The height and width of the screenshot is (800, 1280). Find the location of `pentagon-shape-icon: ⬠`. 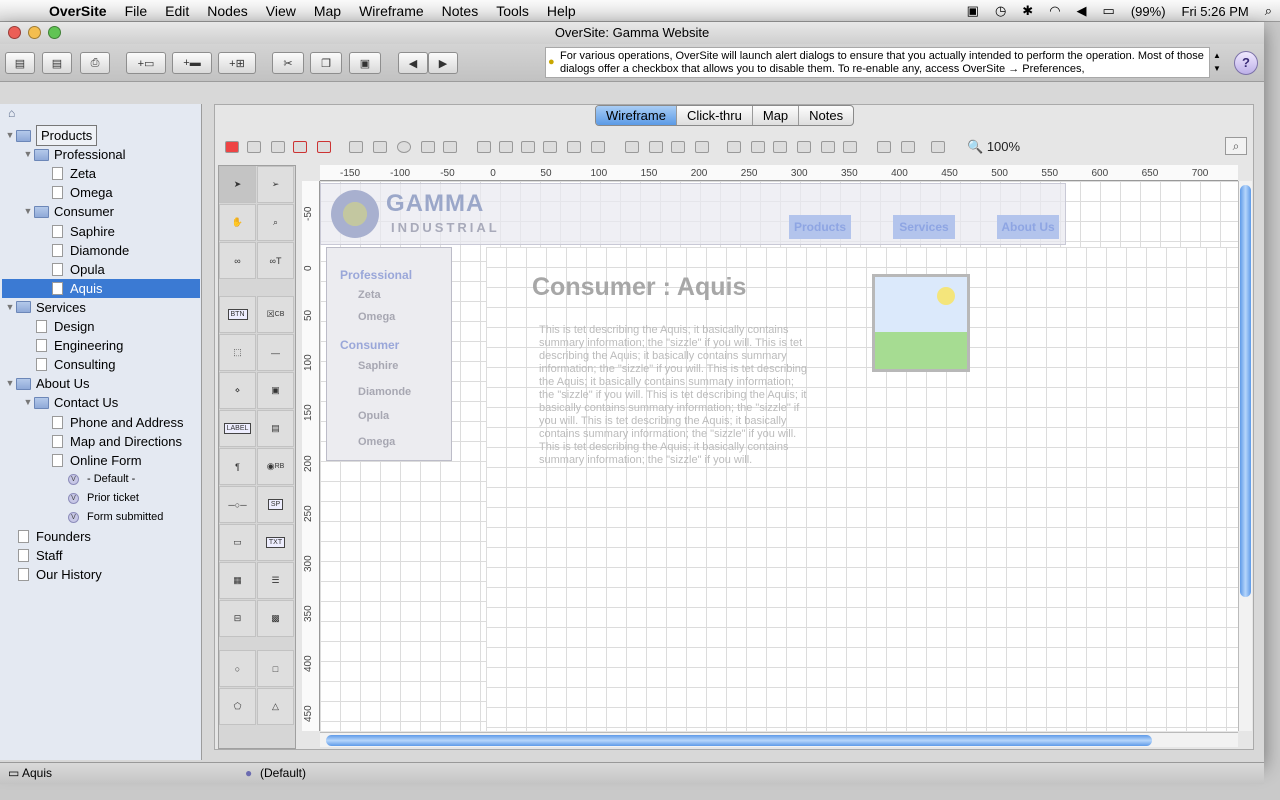

pentagon-shape-icon: ⬠ is located at coordinates (237, 706).